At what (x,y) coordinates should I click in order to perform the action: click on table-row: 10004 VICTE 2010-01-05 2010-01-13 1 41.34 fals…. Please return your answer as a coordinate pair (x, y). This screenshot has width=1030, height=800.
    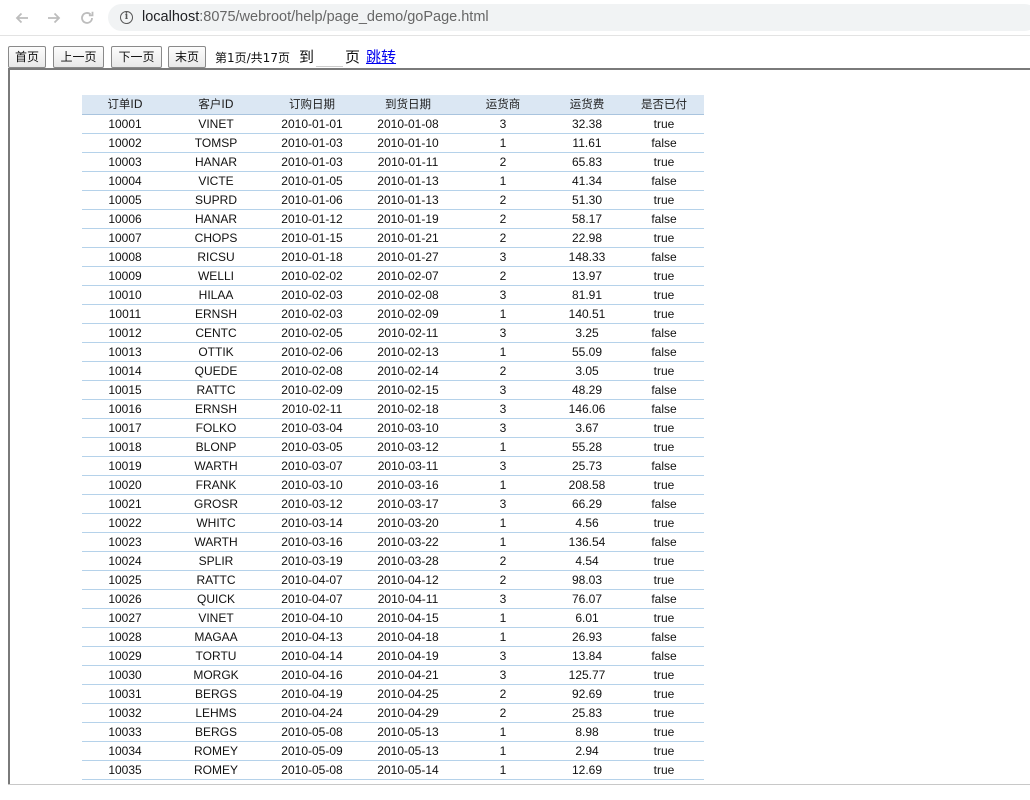
    Looking at the image, I should click on (393, 181).